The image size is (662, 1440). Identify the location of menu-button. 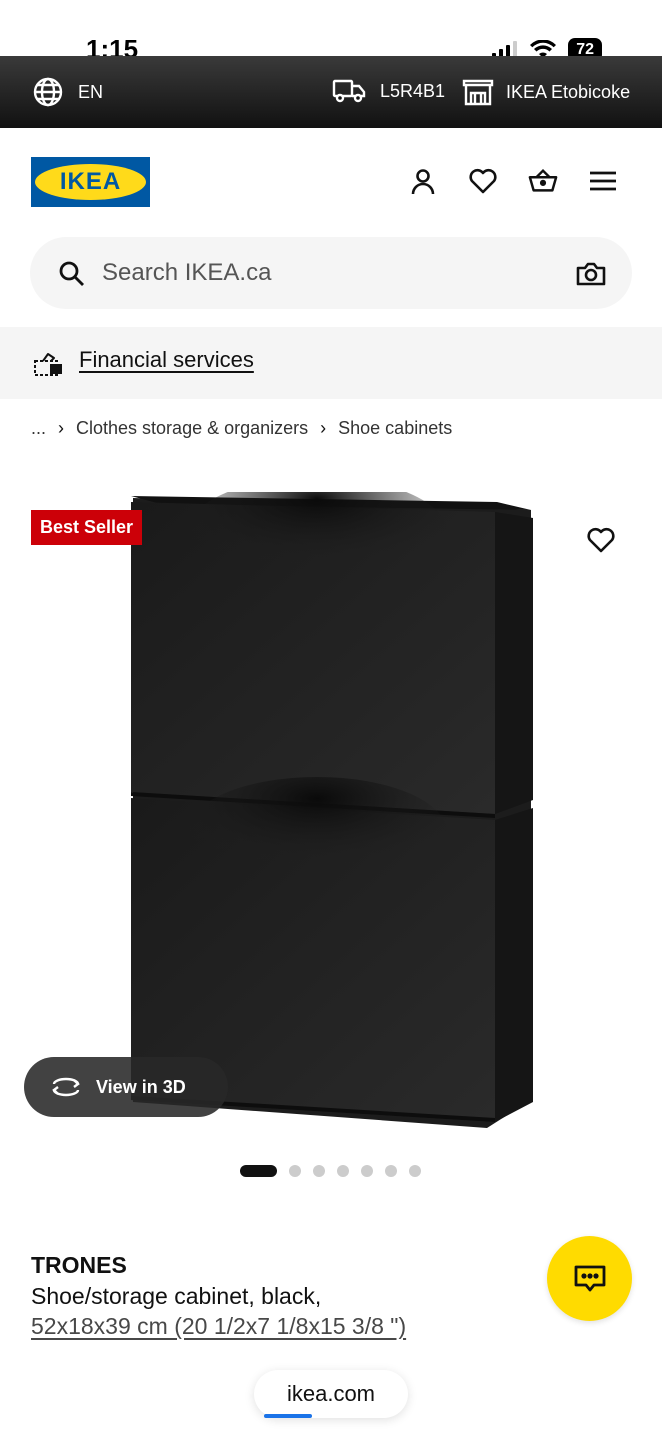
(603, 181).